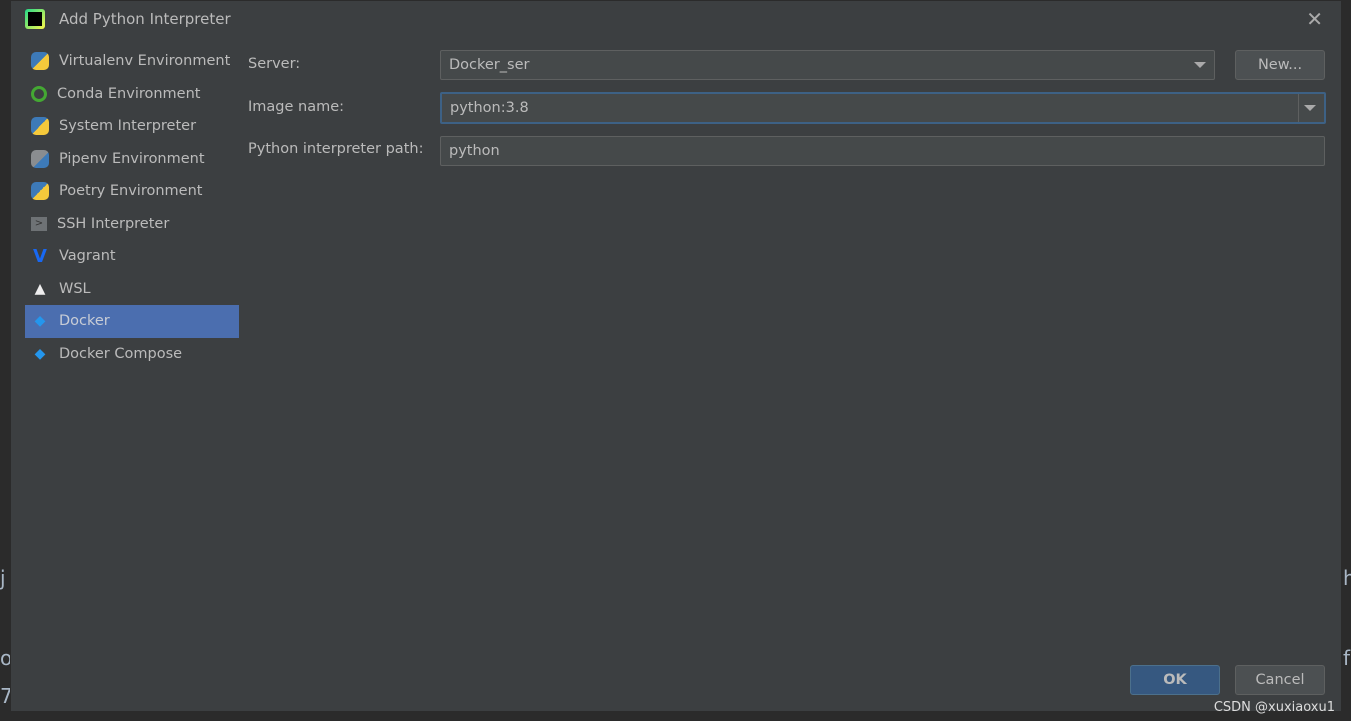 Image resolution: width=1351 pixels, height=721 pixels. I want to click on ok-button: OK, so click(1175, 680).